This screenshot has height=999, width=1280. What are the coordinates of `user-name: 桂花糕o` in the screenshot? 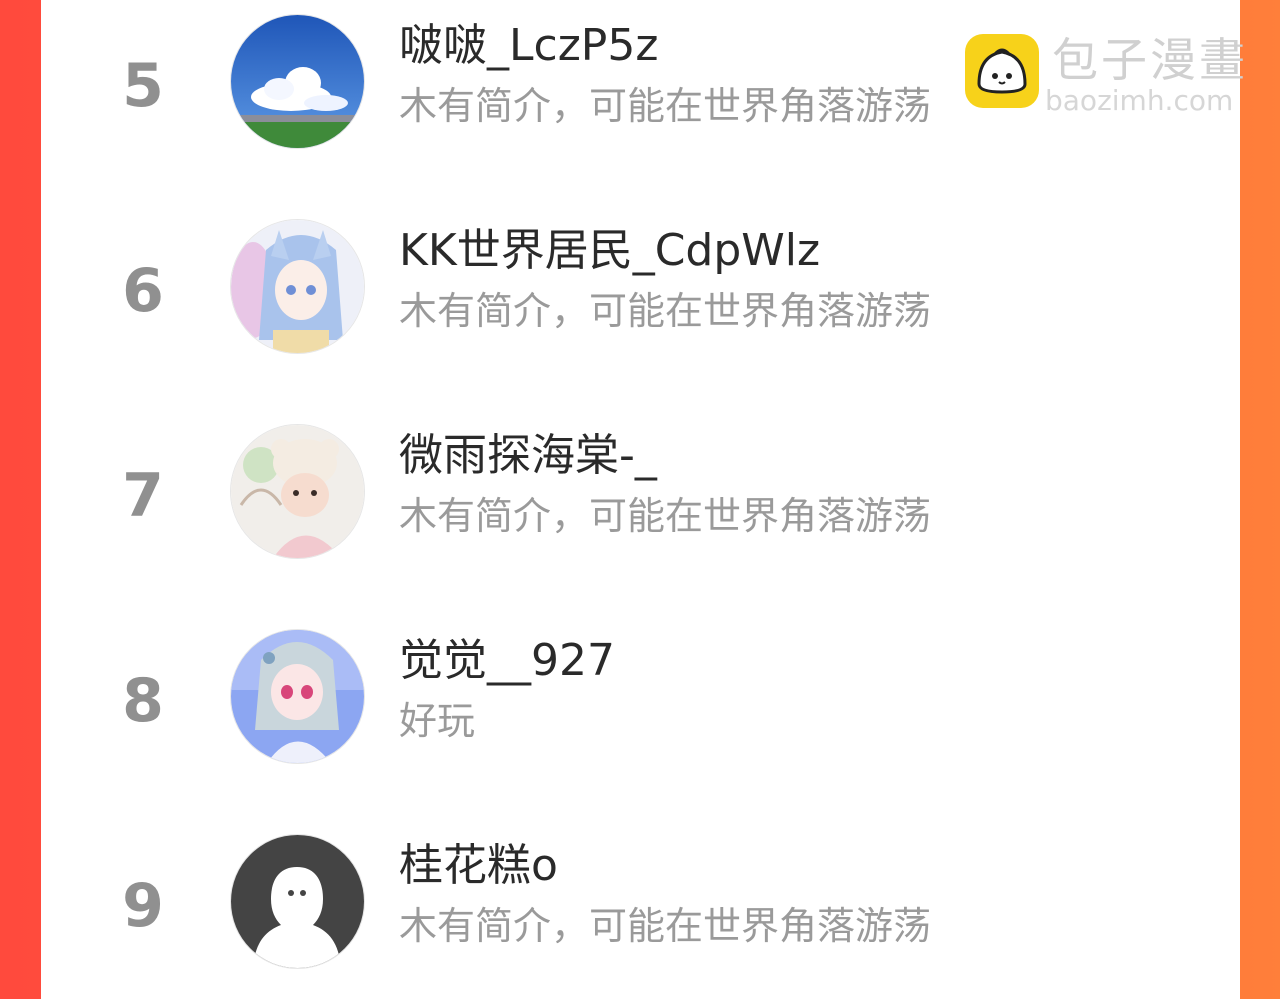 It's located at (478, 866).